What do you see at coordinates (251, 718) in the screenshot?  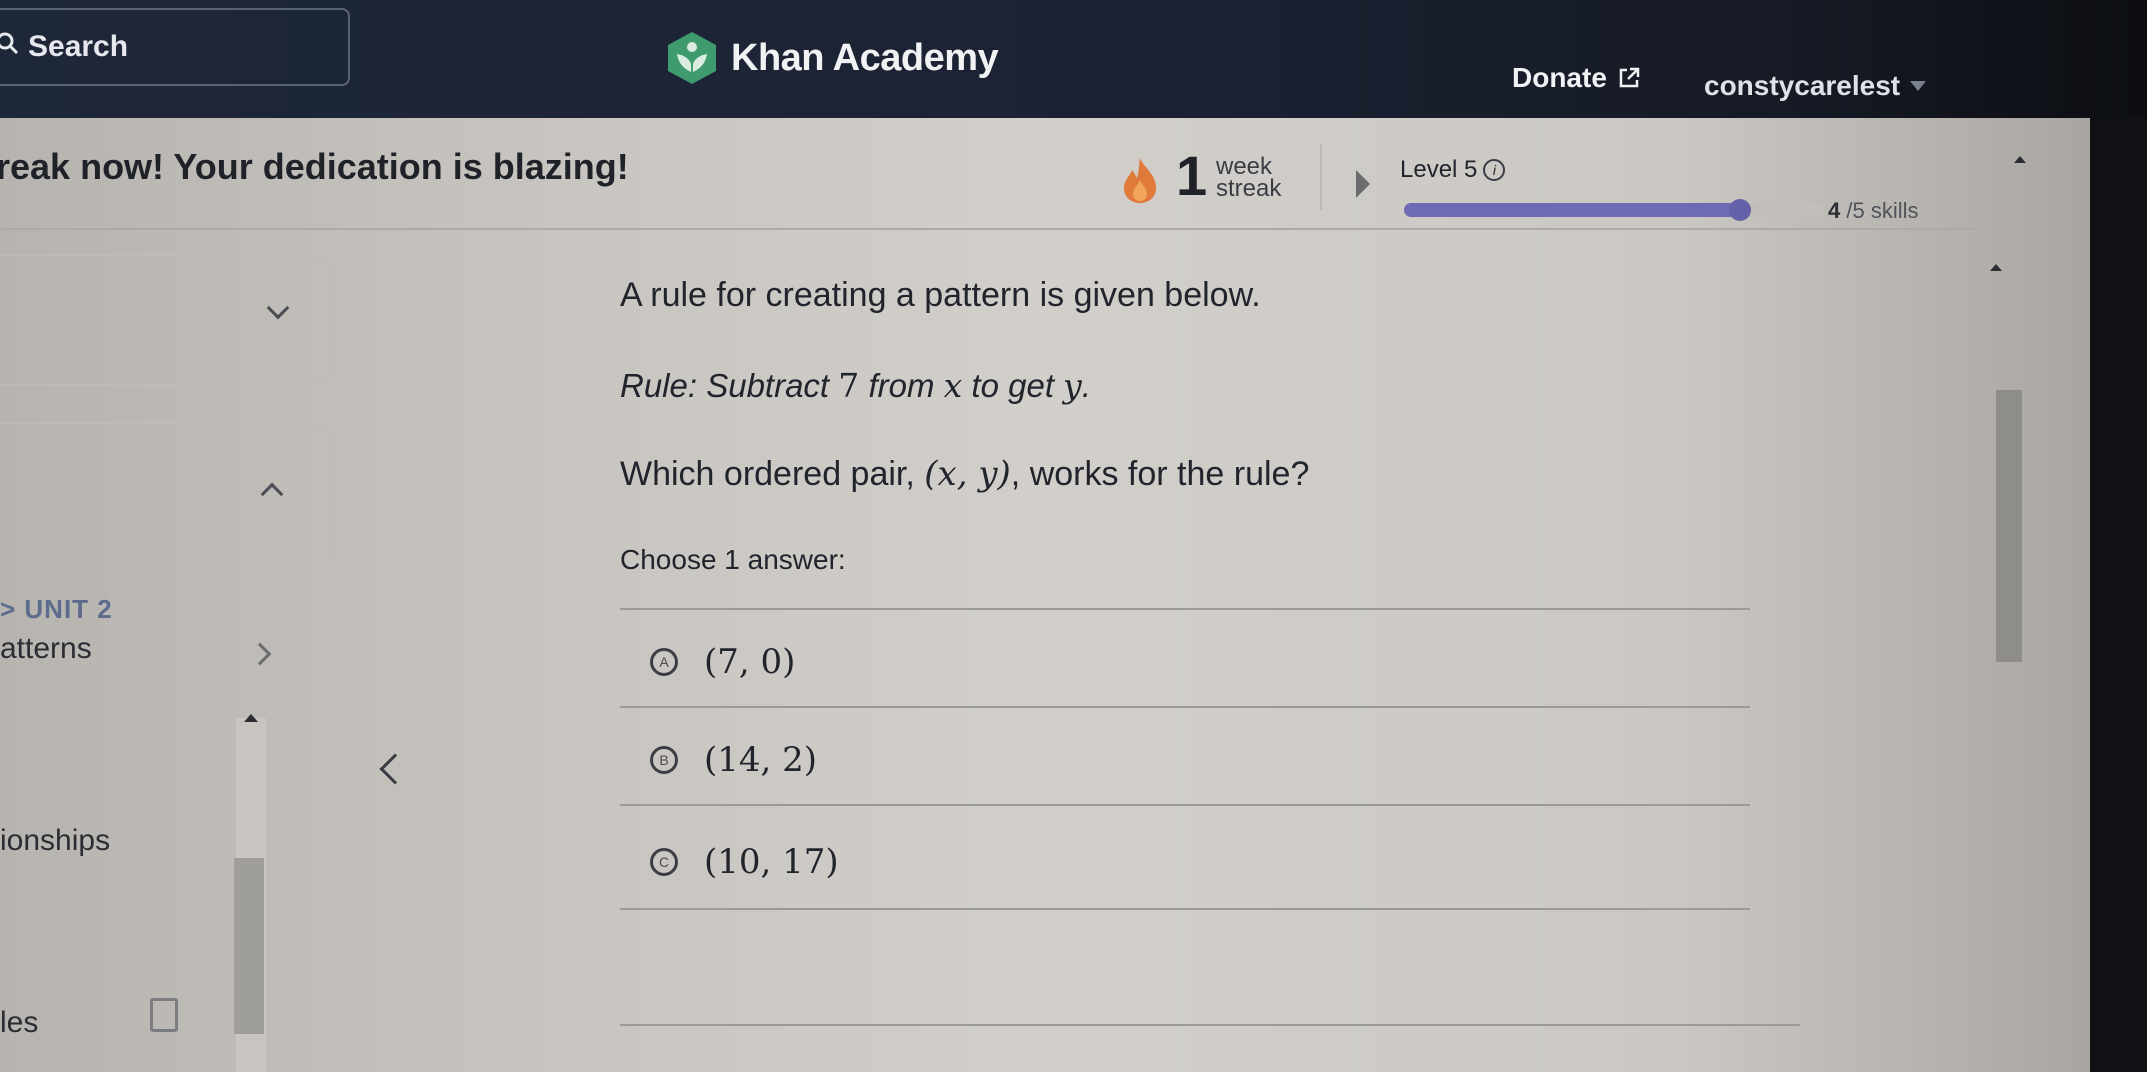 I see `sidebar-scroll-up-arrow` at bounding box center [251, 718].